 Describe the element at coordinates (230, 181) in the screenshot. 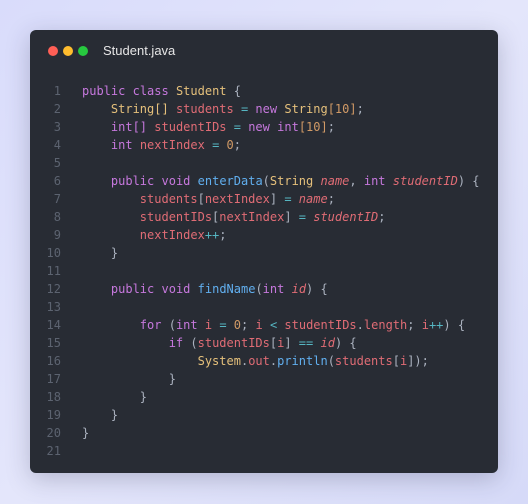

I see `token-method: enterData` at that location.